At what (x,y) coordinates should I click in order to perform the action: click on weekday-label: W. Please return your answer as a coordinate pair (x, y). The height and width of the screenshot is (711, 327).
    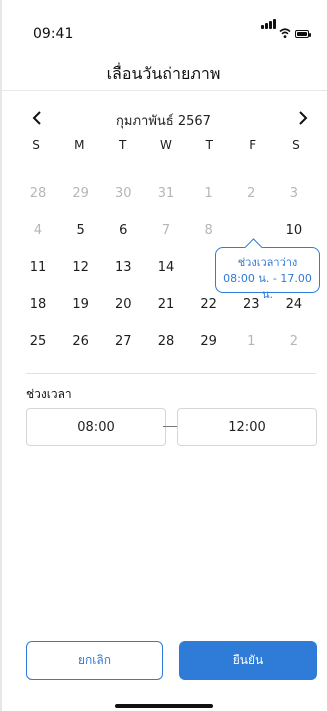
    Looking at the image, I should click on (166, 145).